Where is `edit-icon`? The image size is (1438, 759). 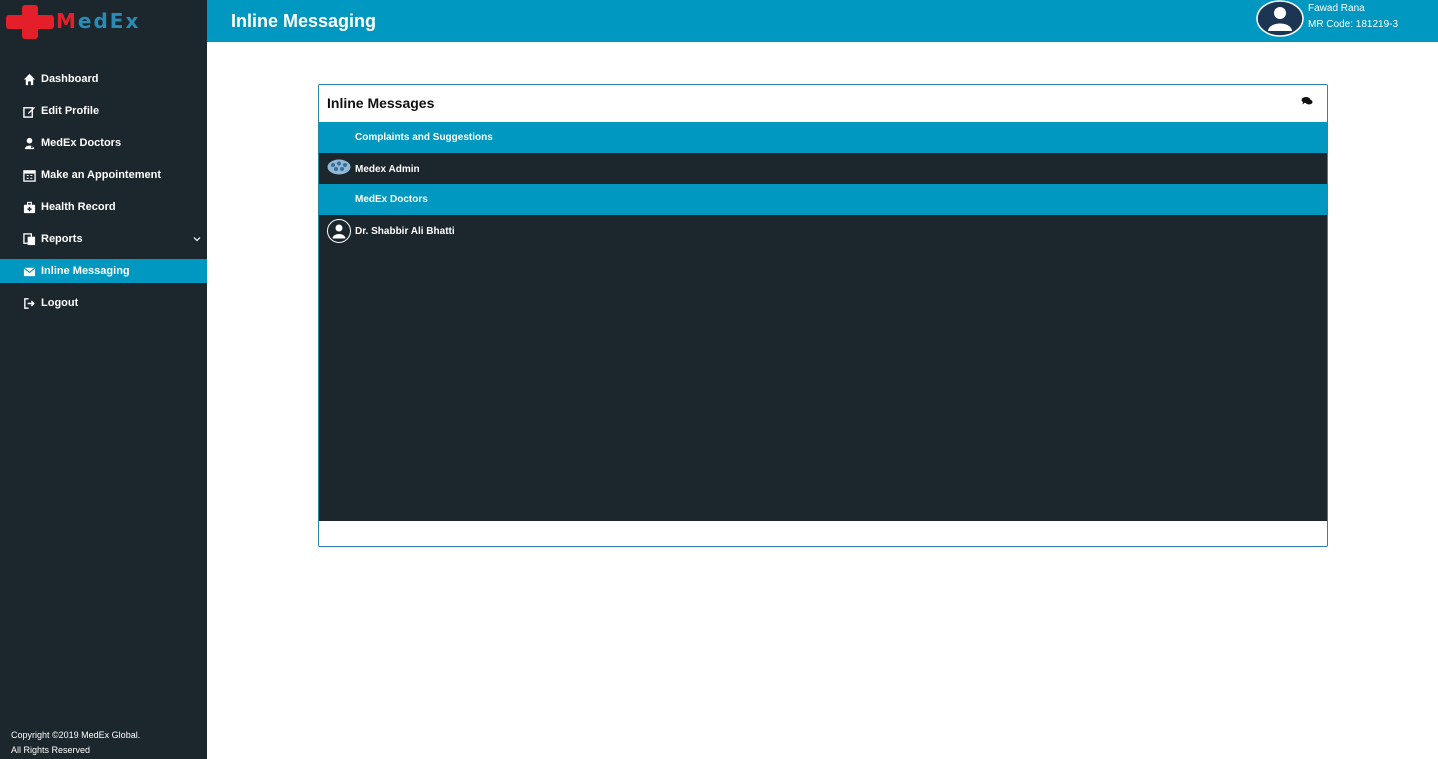 edit-icon is located at coordinates (29, 112).